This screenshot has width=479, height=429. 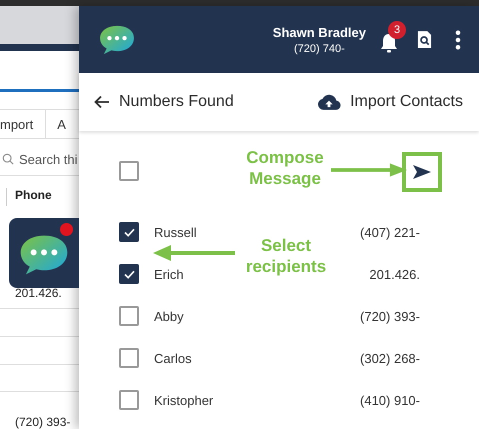 What do you see at coordinates (117, 40) in the screenshot?
I see `chat-bubble-logo` at bounding box center [117, 40].